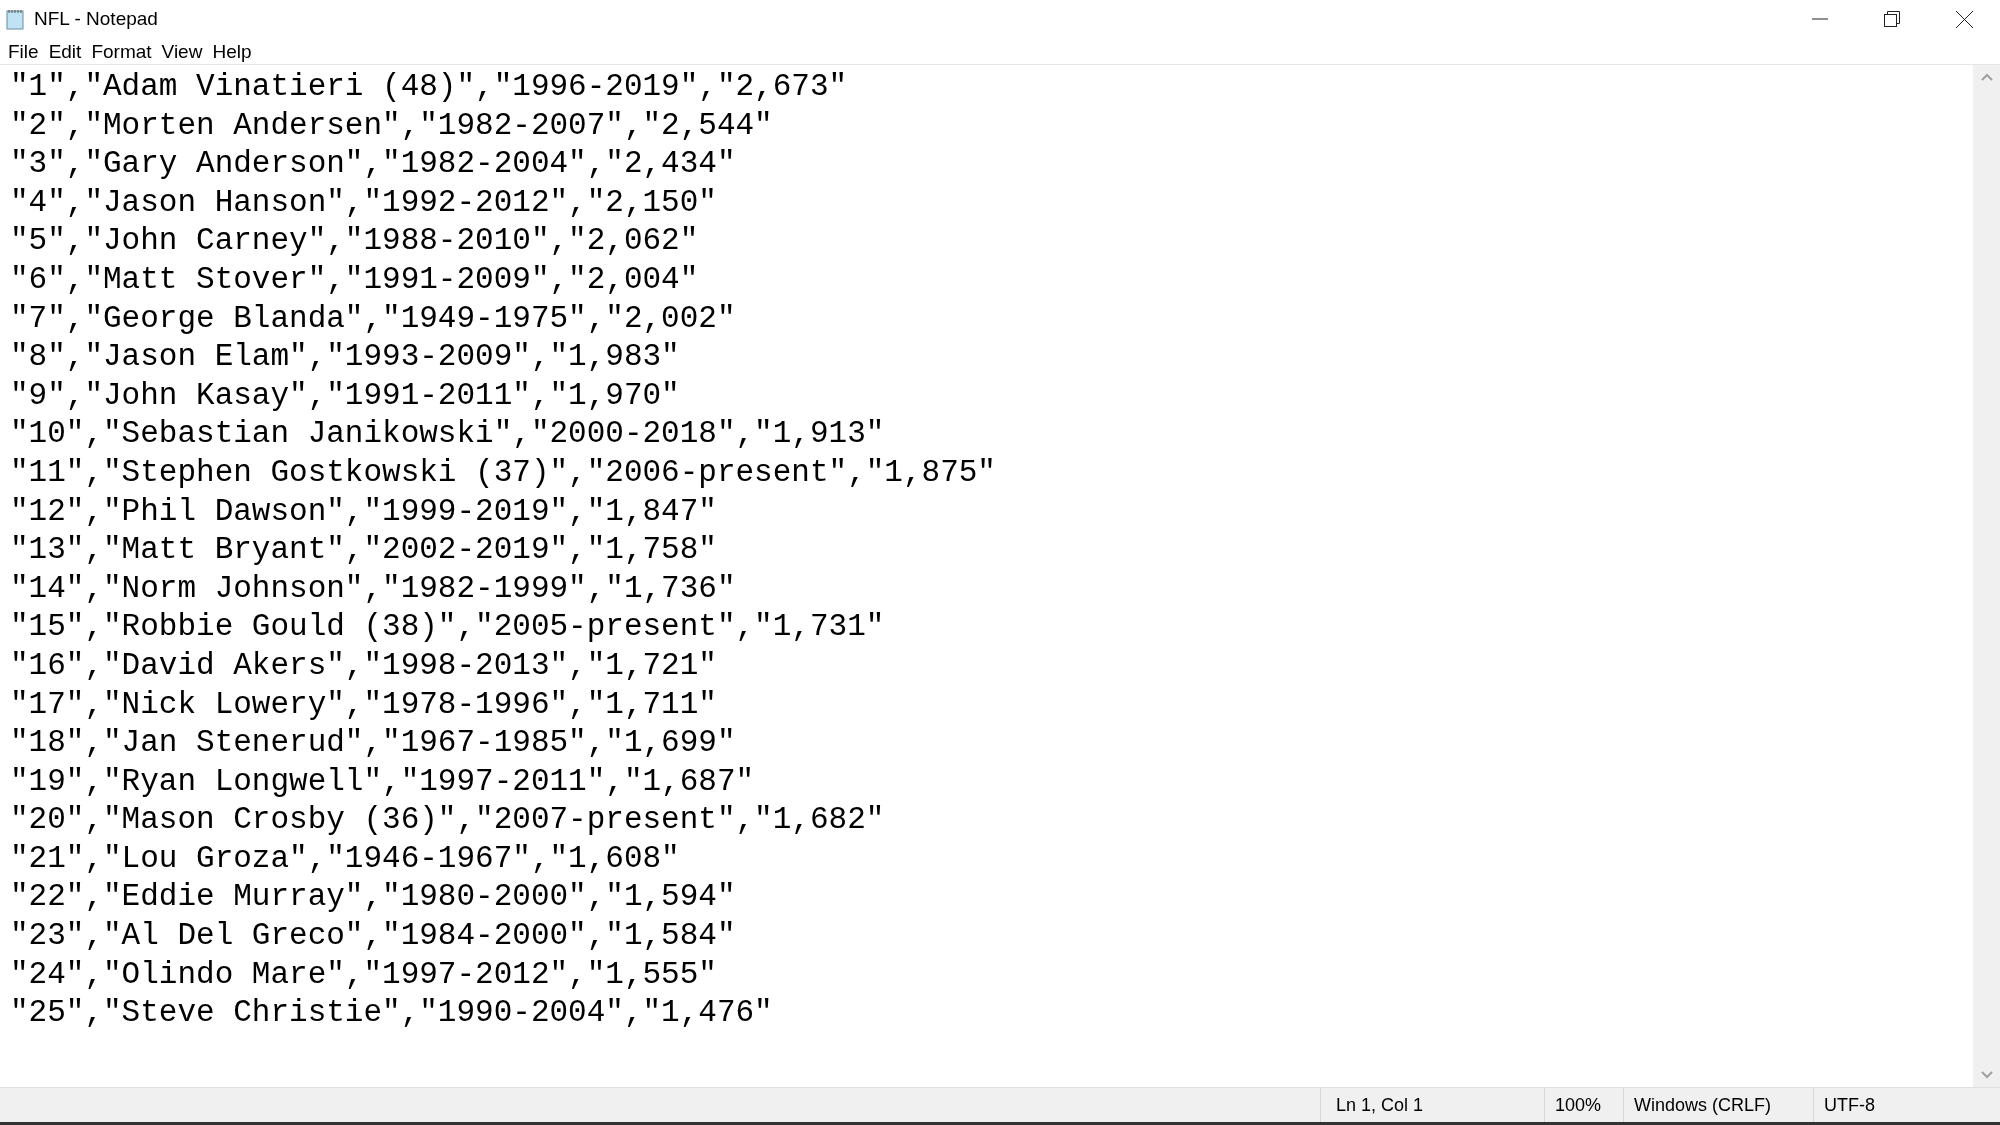 Image resolution: width=2000 pixels, height=1125 pixels. Describe the element at coordinates (373, 897) in the screenshot. I see `text-line: "22","Eddie Murray","1980-2000","1,594"` at that location.